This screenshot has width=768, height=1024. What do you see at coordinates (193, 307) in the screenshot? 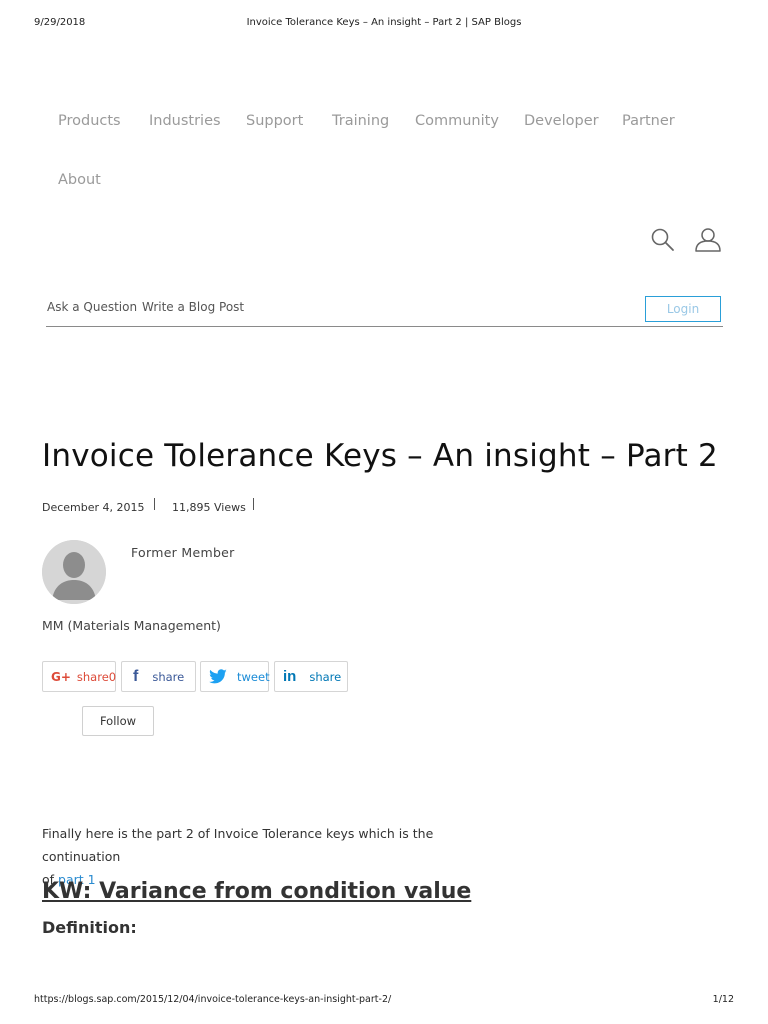
I see `write-blog-post-link: Write a Blog Post` at bounding box center [193, 307].